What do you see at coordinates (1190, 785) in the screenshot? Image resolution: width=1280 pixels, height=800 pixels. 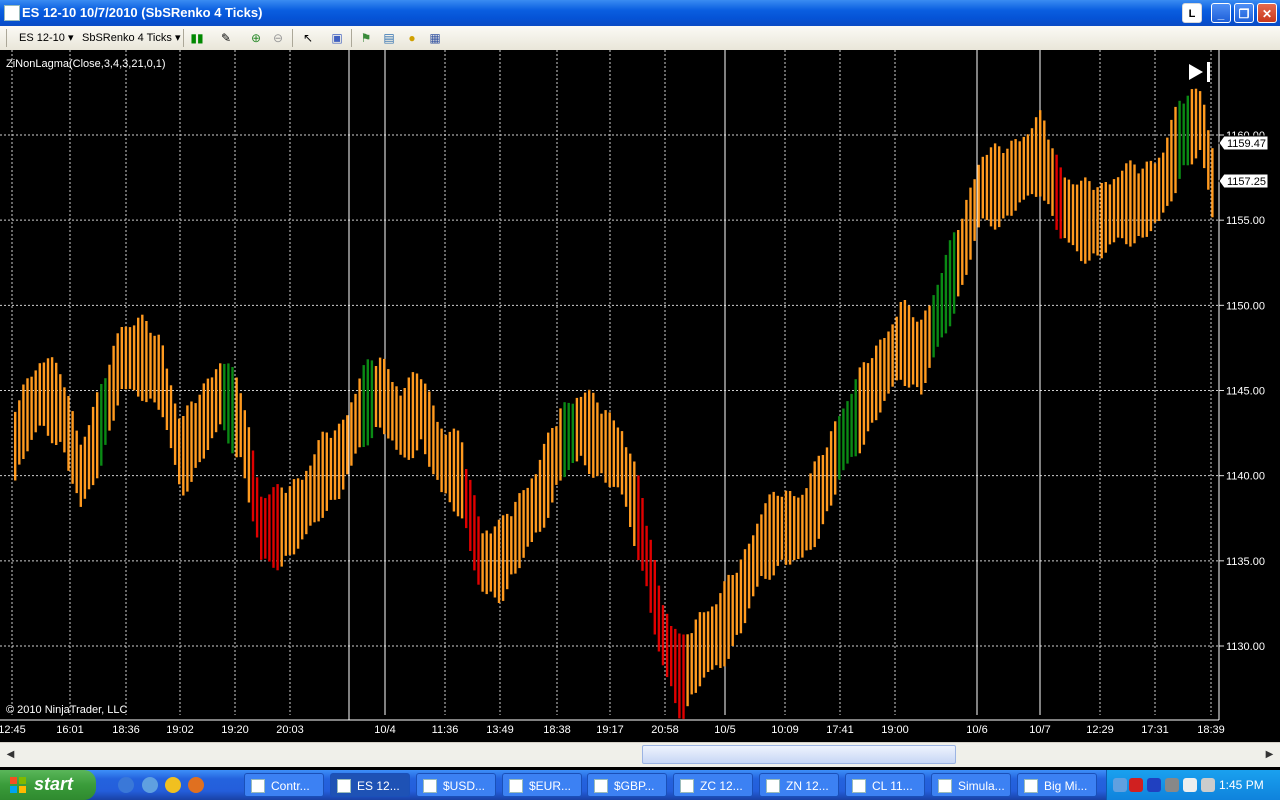 I see `shield-icon` at bounding box center [1190, 785].